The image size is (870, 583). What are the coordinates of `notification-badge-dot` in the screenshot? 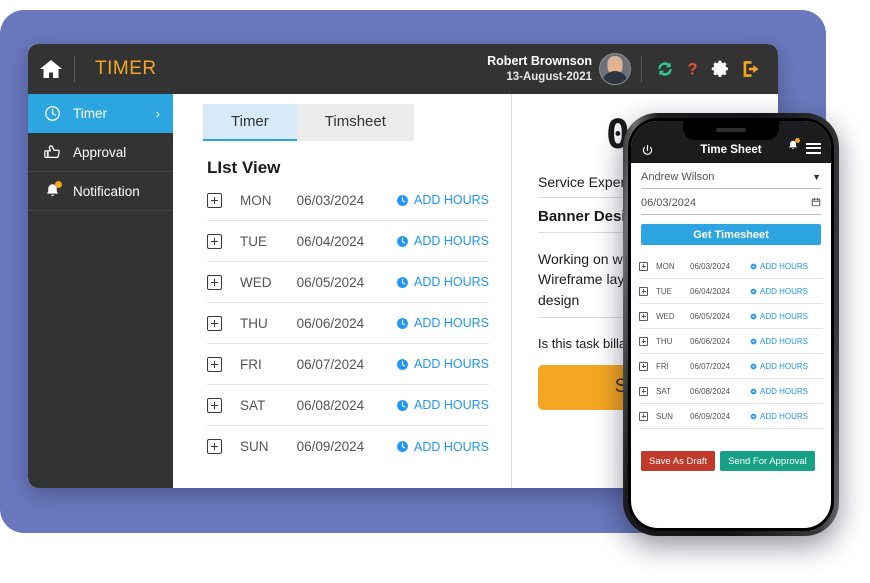 It's located at (58, 184).